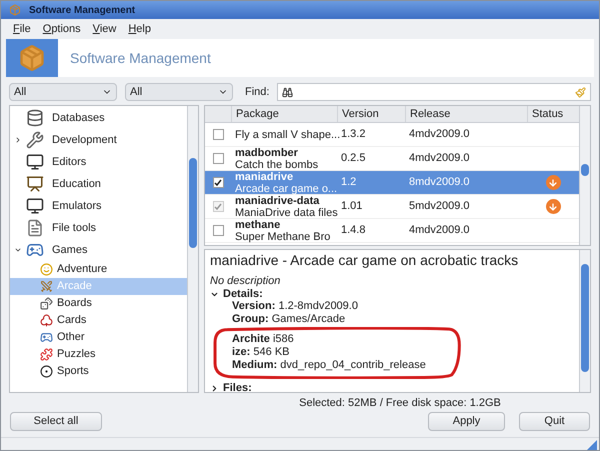  What do you see at coordinates (284, 114) in the screenshot?
I see `column-header: Package` at bounding box center [284, 114].